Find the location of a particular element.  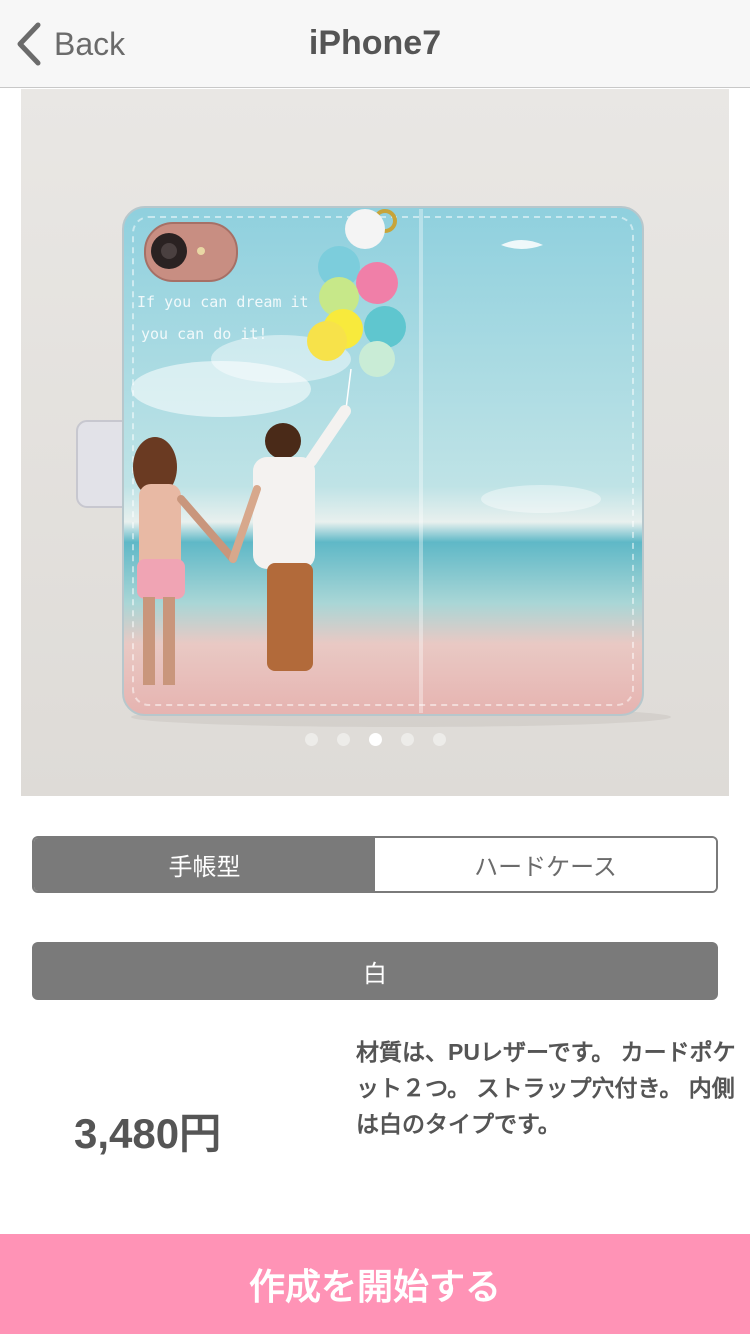

carousel-page-indicator is located at coordinates (375, 739).